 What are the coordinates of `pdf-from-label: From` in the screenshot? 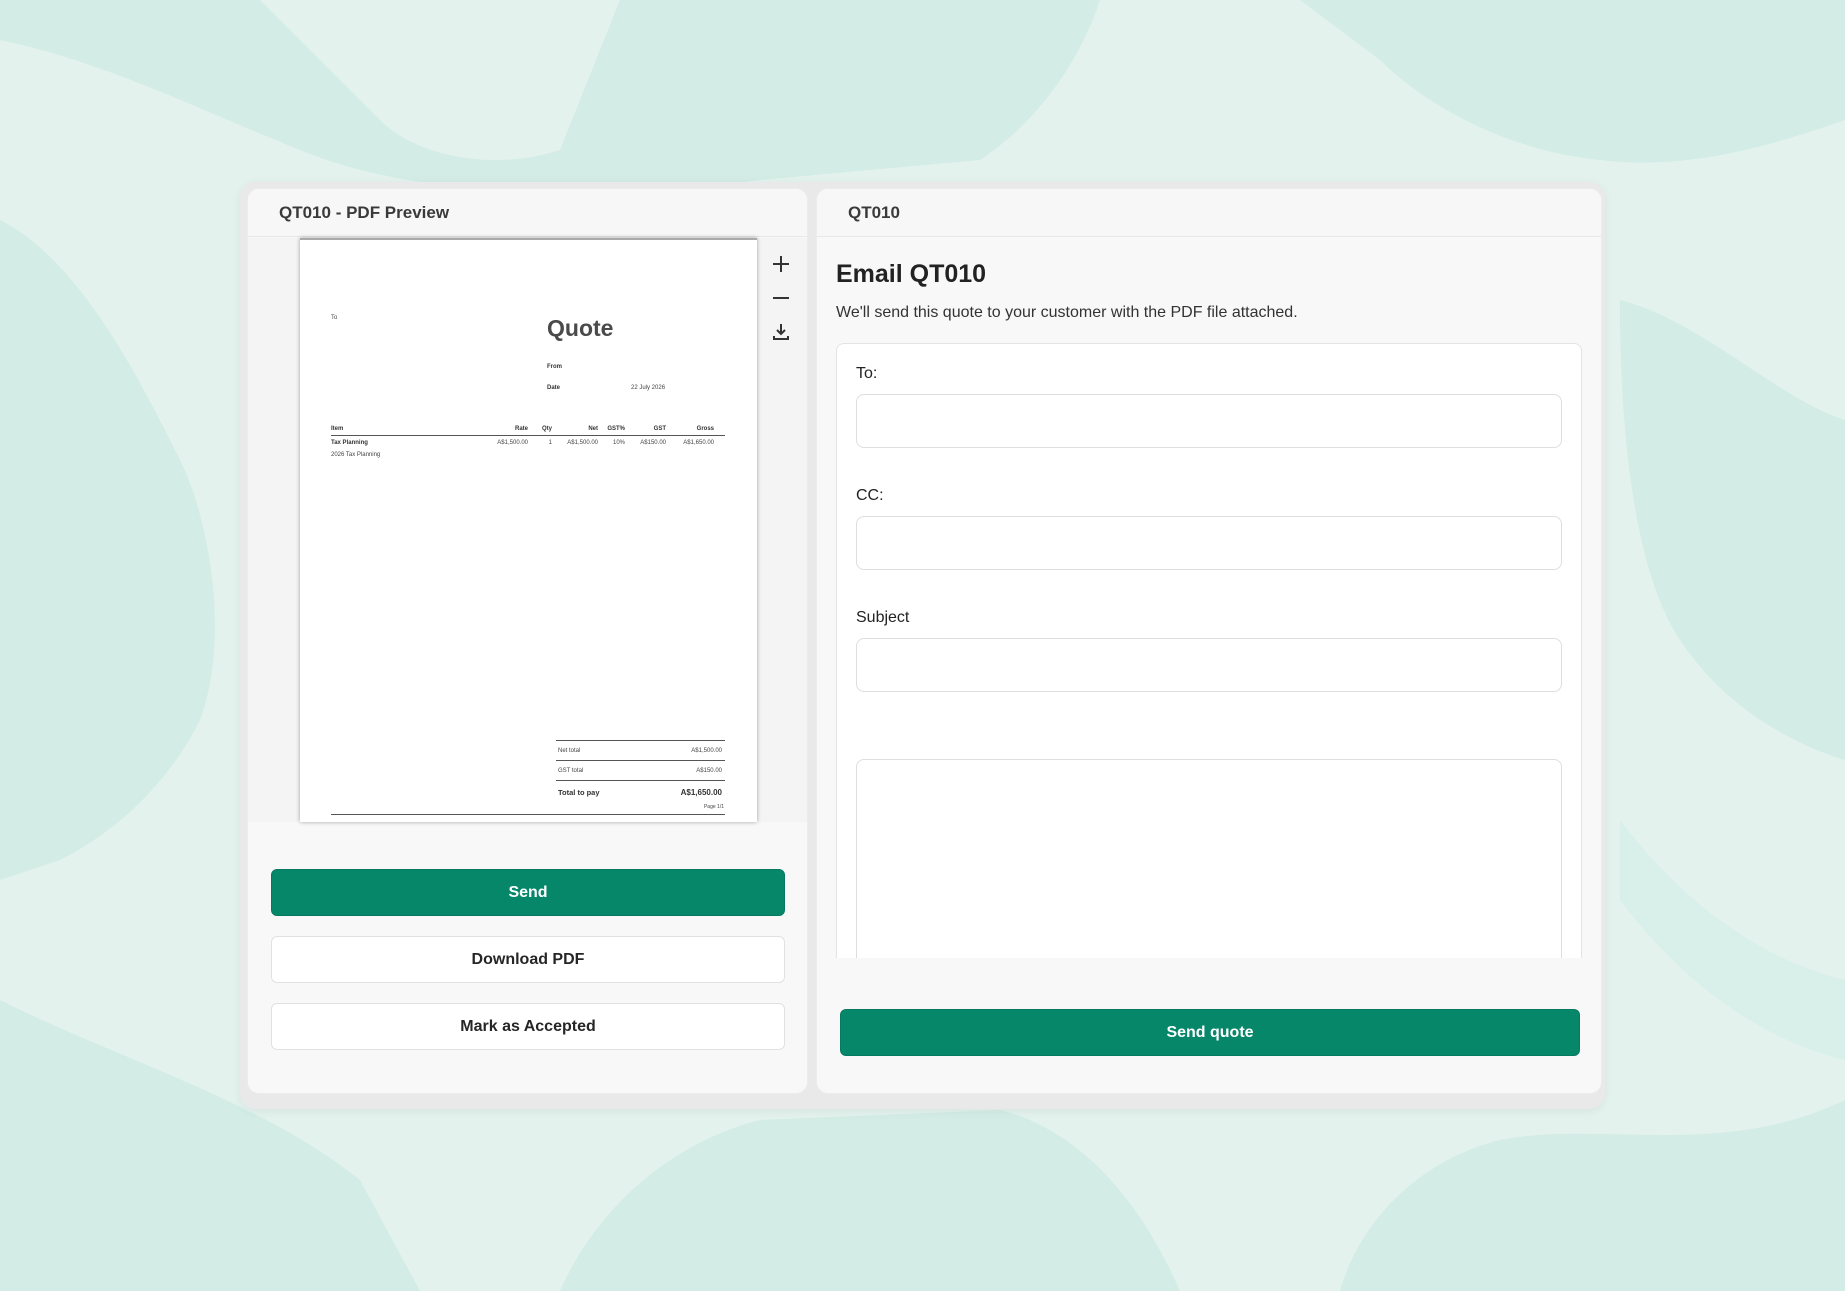 It's located at (554, 367).